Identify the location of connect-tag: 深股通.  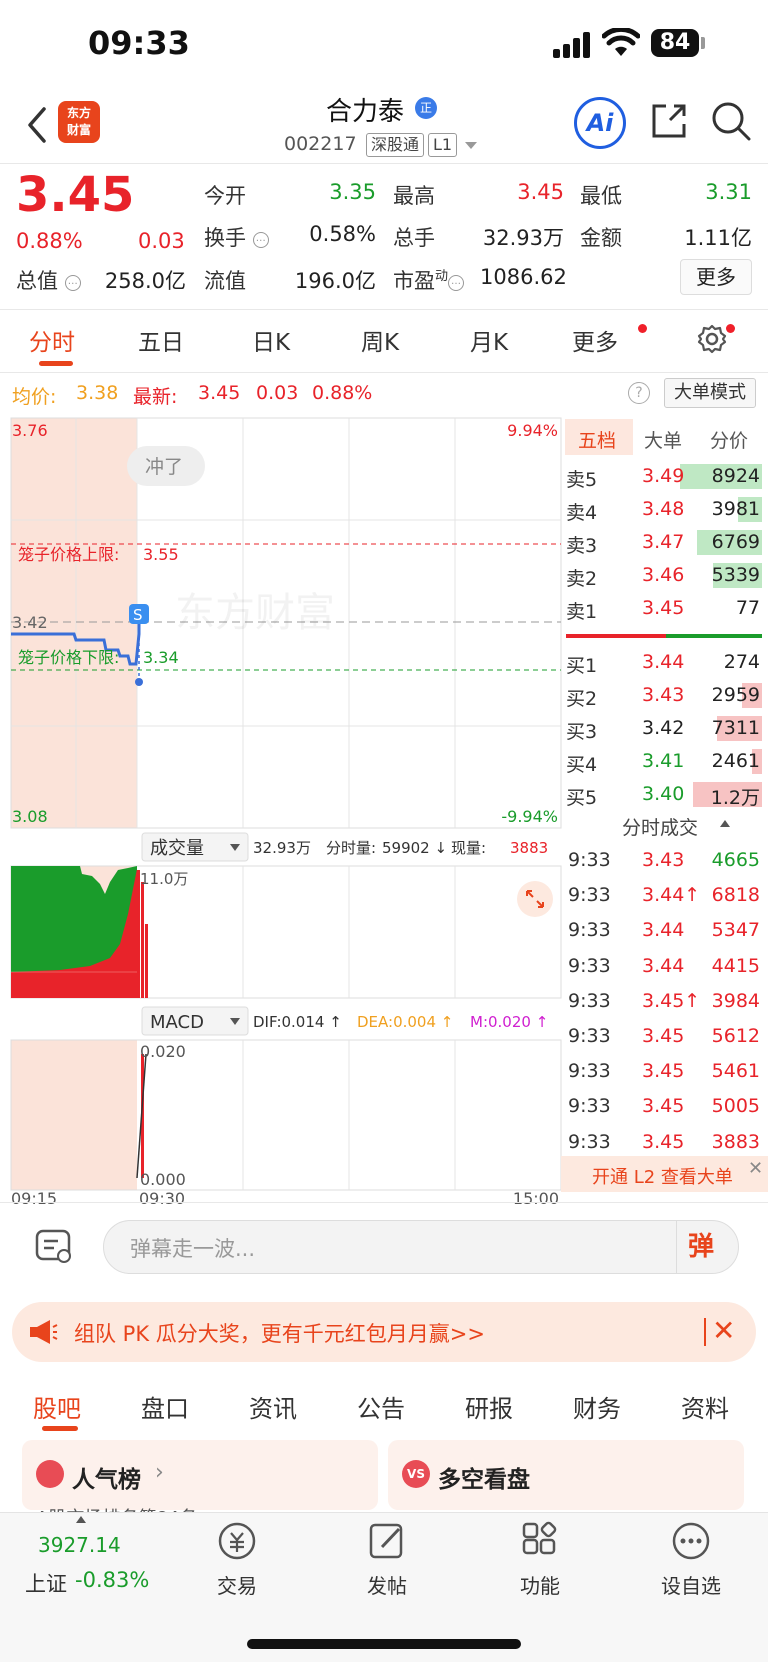
(395, 145).